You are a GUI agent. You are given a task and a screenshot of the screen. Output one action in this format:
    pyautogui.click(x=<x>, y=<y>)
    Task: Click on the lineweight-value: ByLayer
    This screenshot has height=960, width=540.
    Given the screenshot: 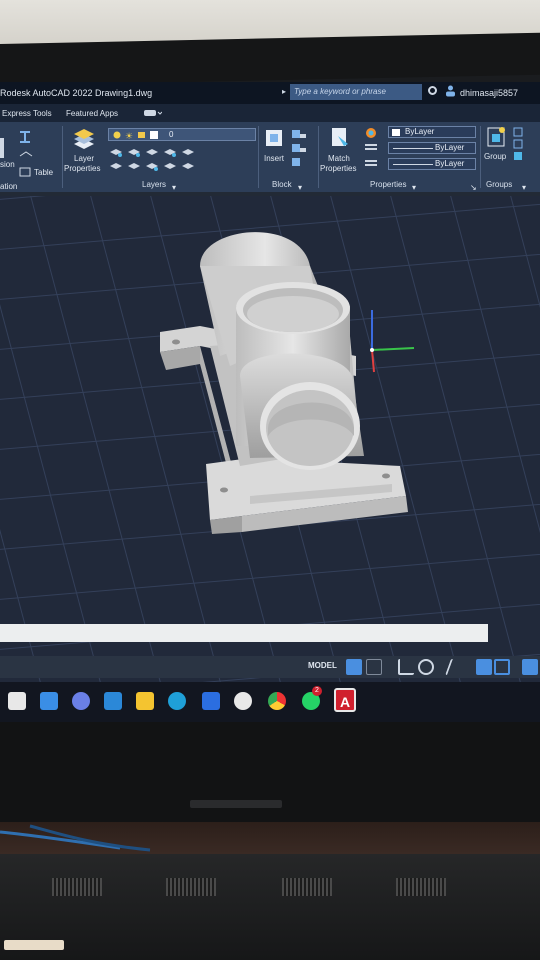 What is the action you would take?
    pyautogui.click(x=450, y=163)
    